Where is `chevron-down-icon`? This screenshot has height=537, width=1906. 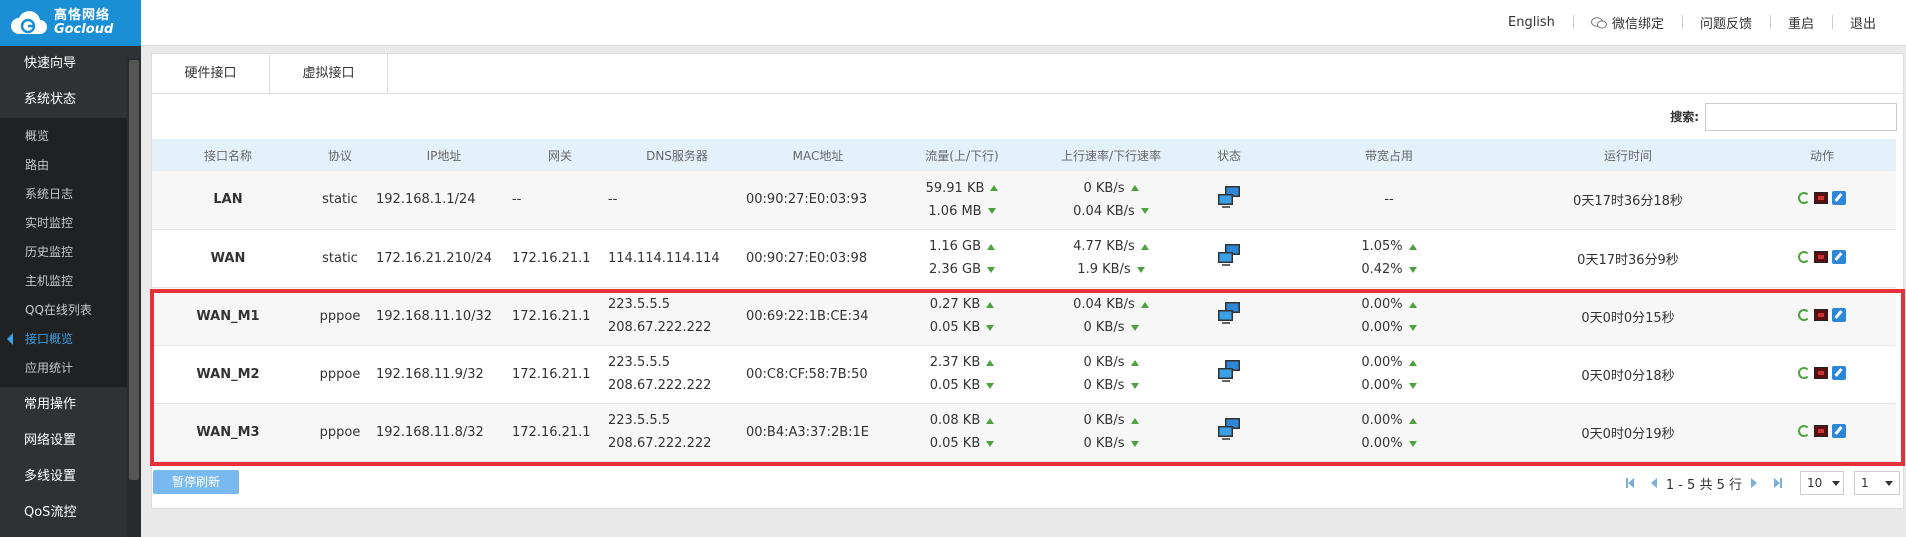
chevron-down-icon is located at coordinates (1889, 483).